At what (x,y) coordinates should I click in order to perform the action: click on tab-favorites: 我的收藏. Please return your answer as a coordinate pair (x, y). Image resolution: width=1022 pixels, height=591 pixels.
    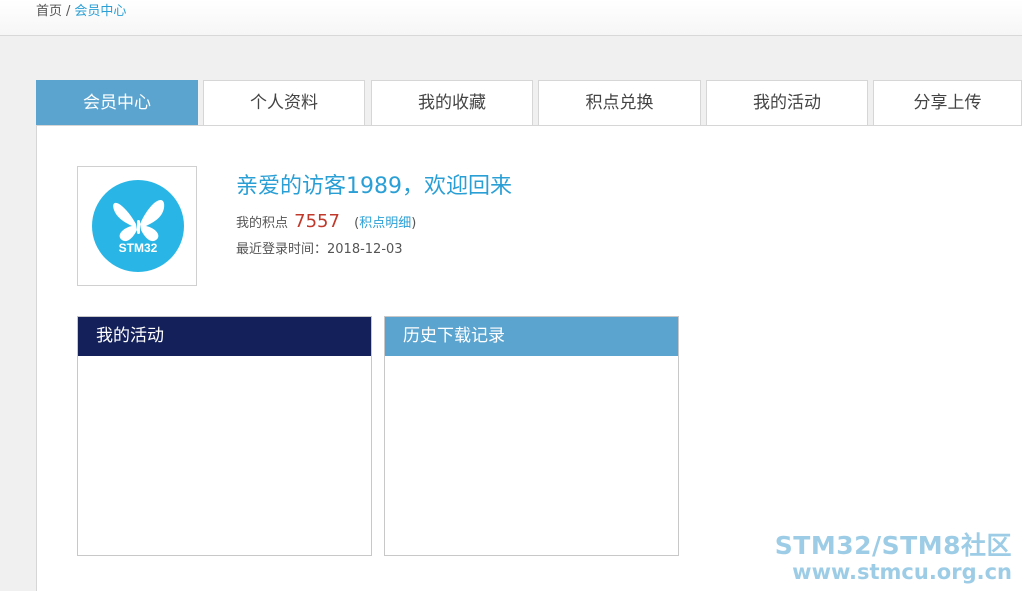
    Looking at the image, I should click on (452, 102).